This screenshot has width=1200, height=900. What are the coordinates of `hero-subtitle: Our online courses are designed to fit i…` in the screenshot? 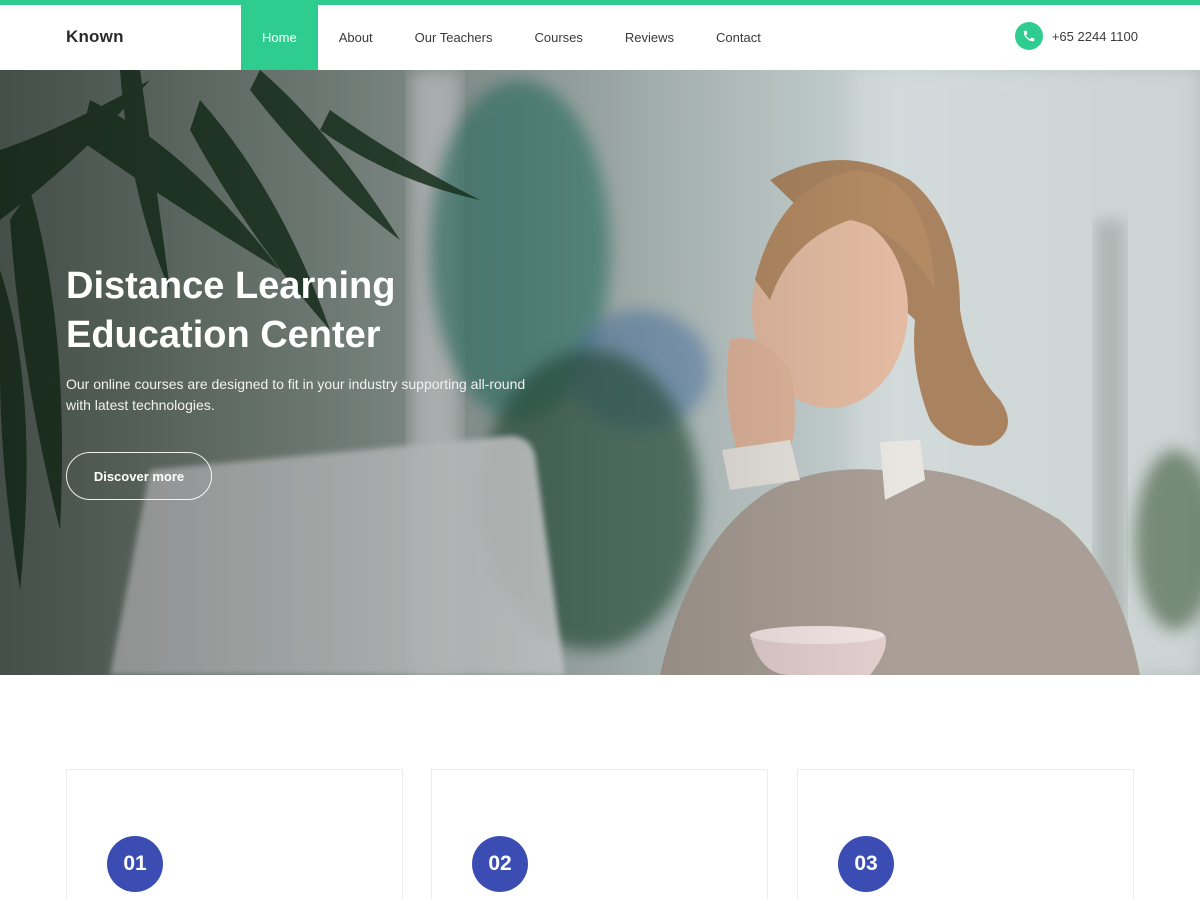 It's located at (326, 395).